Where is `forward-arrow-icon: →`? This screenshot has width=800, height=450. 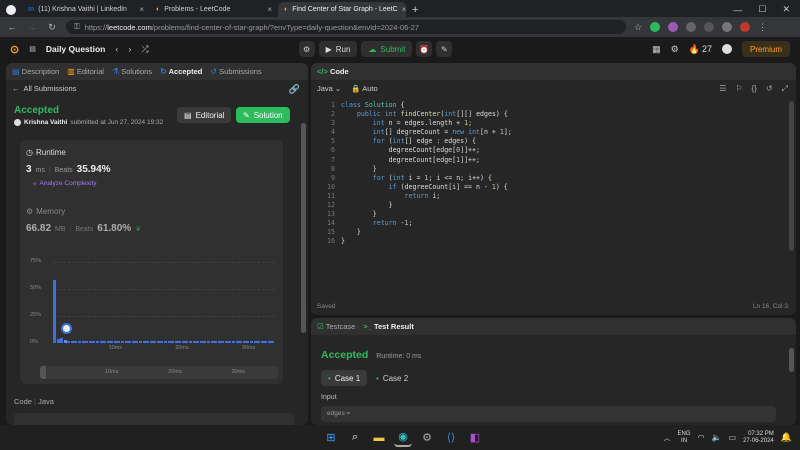
forward-arrow-icon: → is located at coordinates (32, 27).